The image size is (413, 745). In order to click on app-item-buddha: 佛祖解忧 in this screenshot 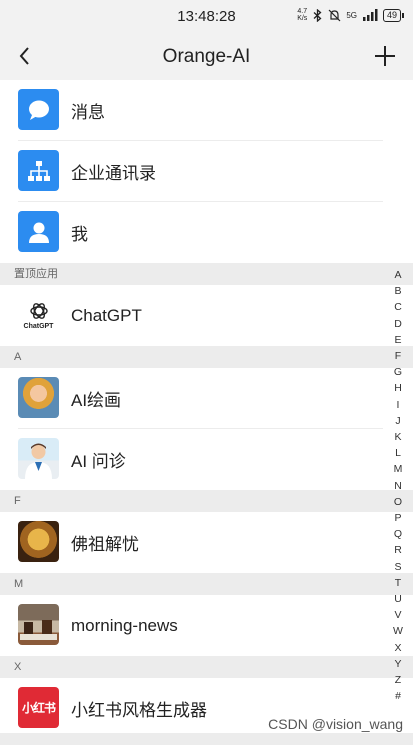, I will do `click(206, 542)`.